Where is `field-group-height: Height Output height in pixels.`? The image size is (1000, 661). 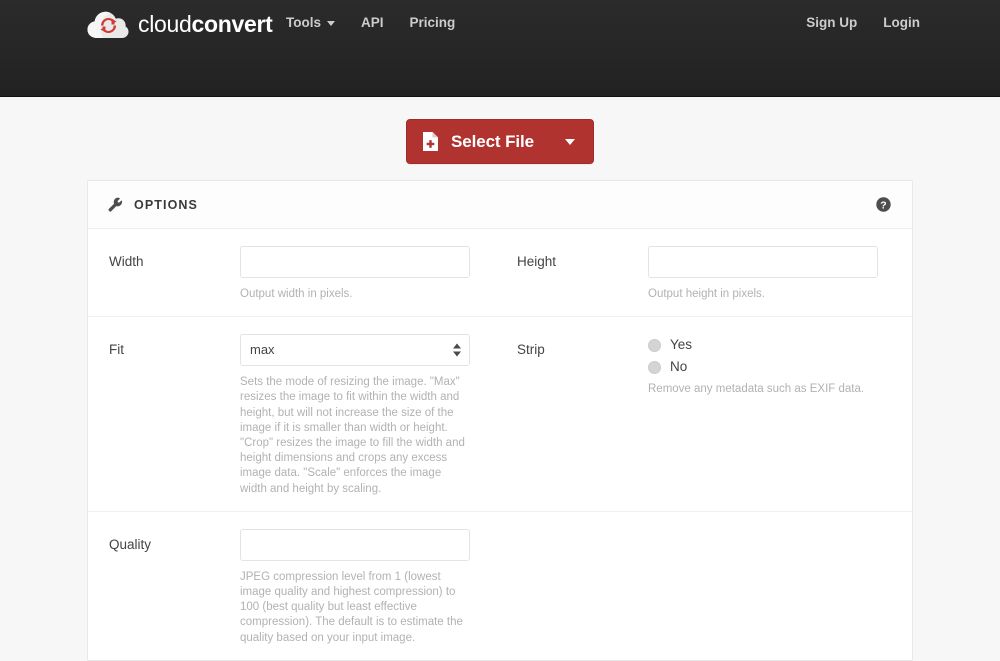
field-group-height: Height Output height in pixels. is located at coordinates (706, 272).